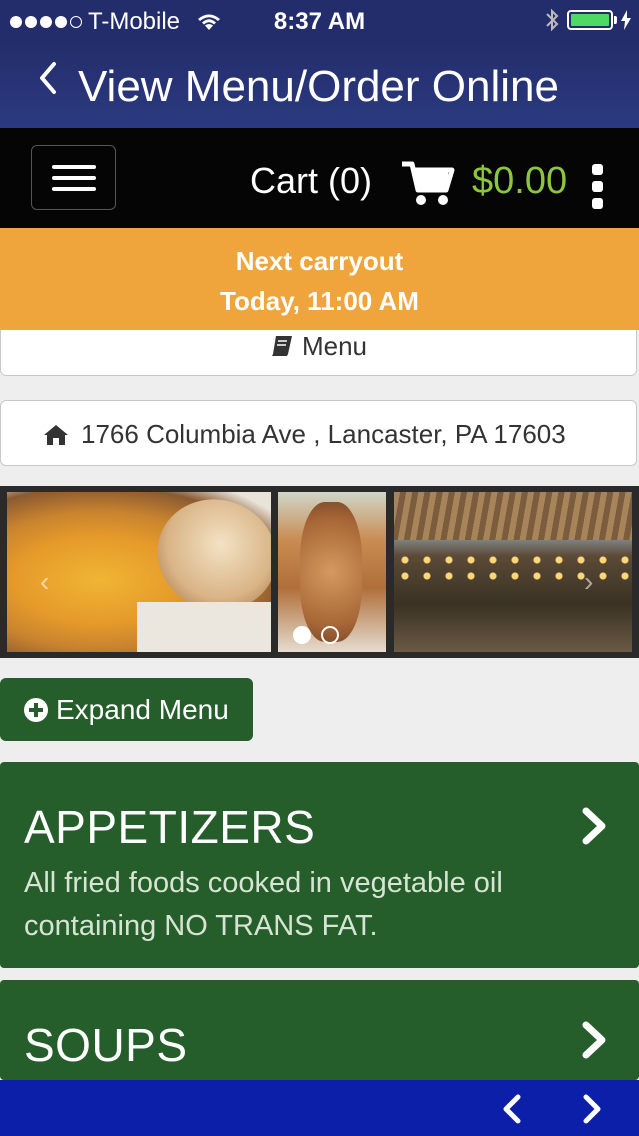  I want to click on page-title: View Menu/Order Online, so click(318, 86).